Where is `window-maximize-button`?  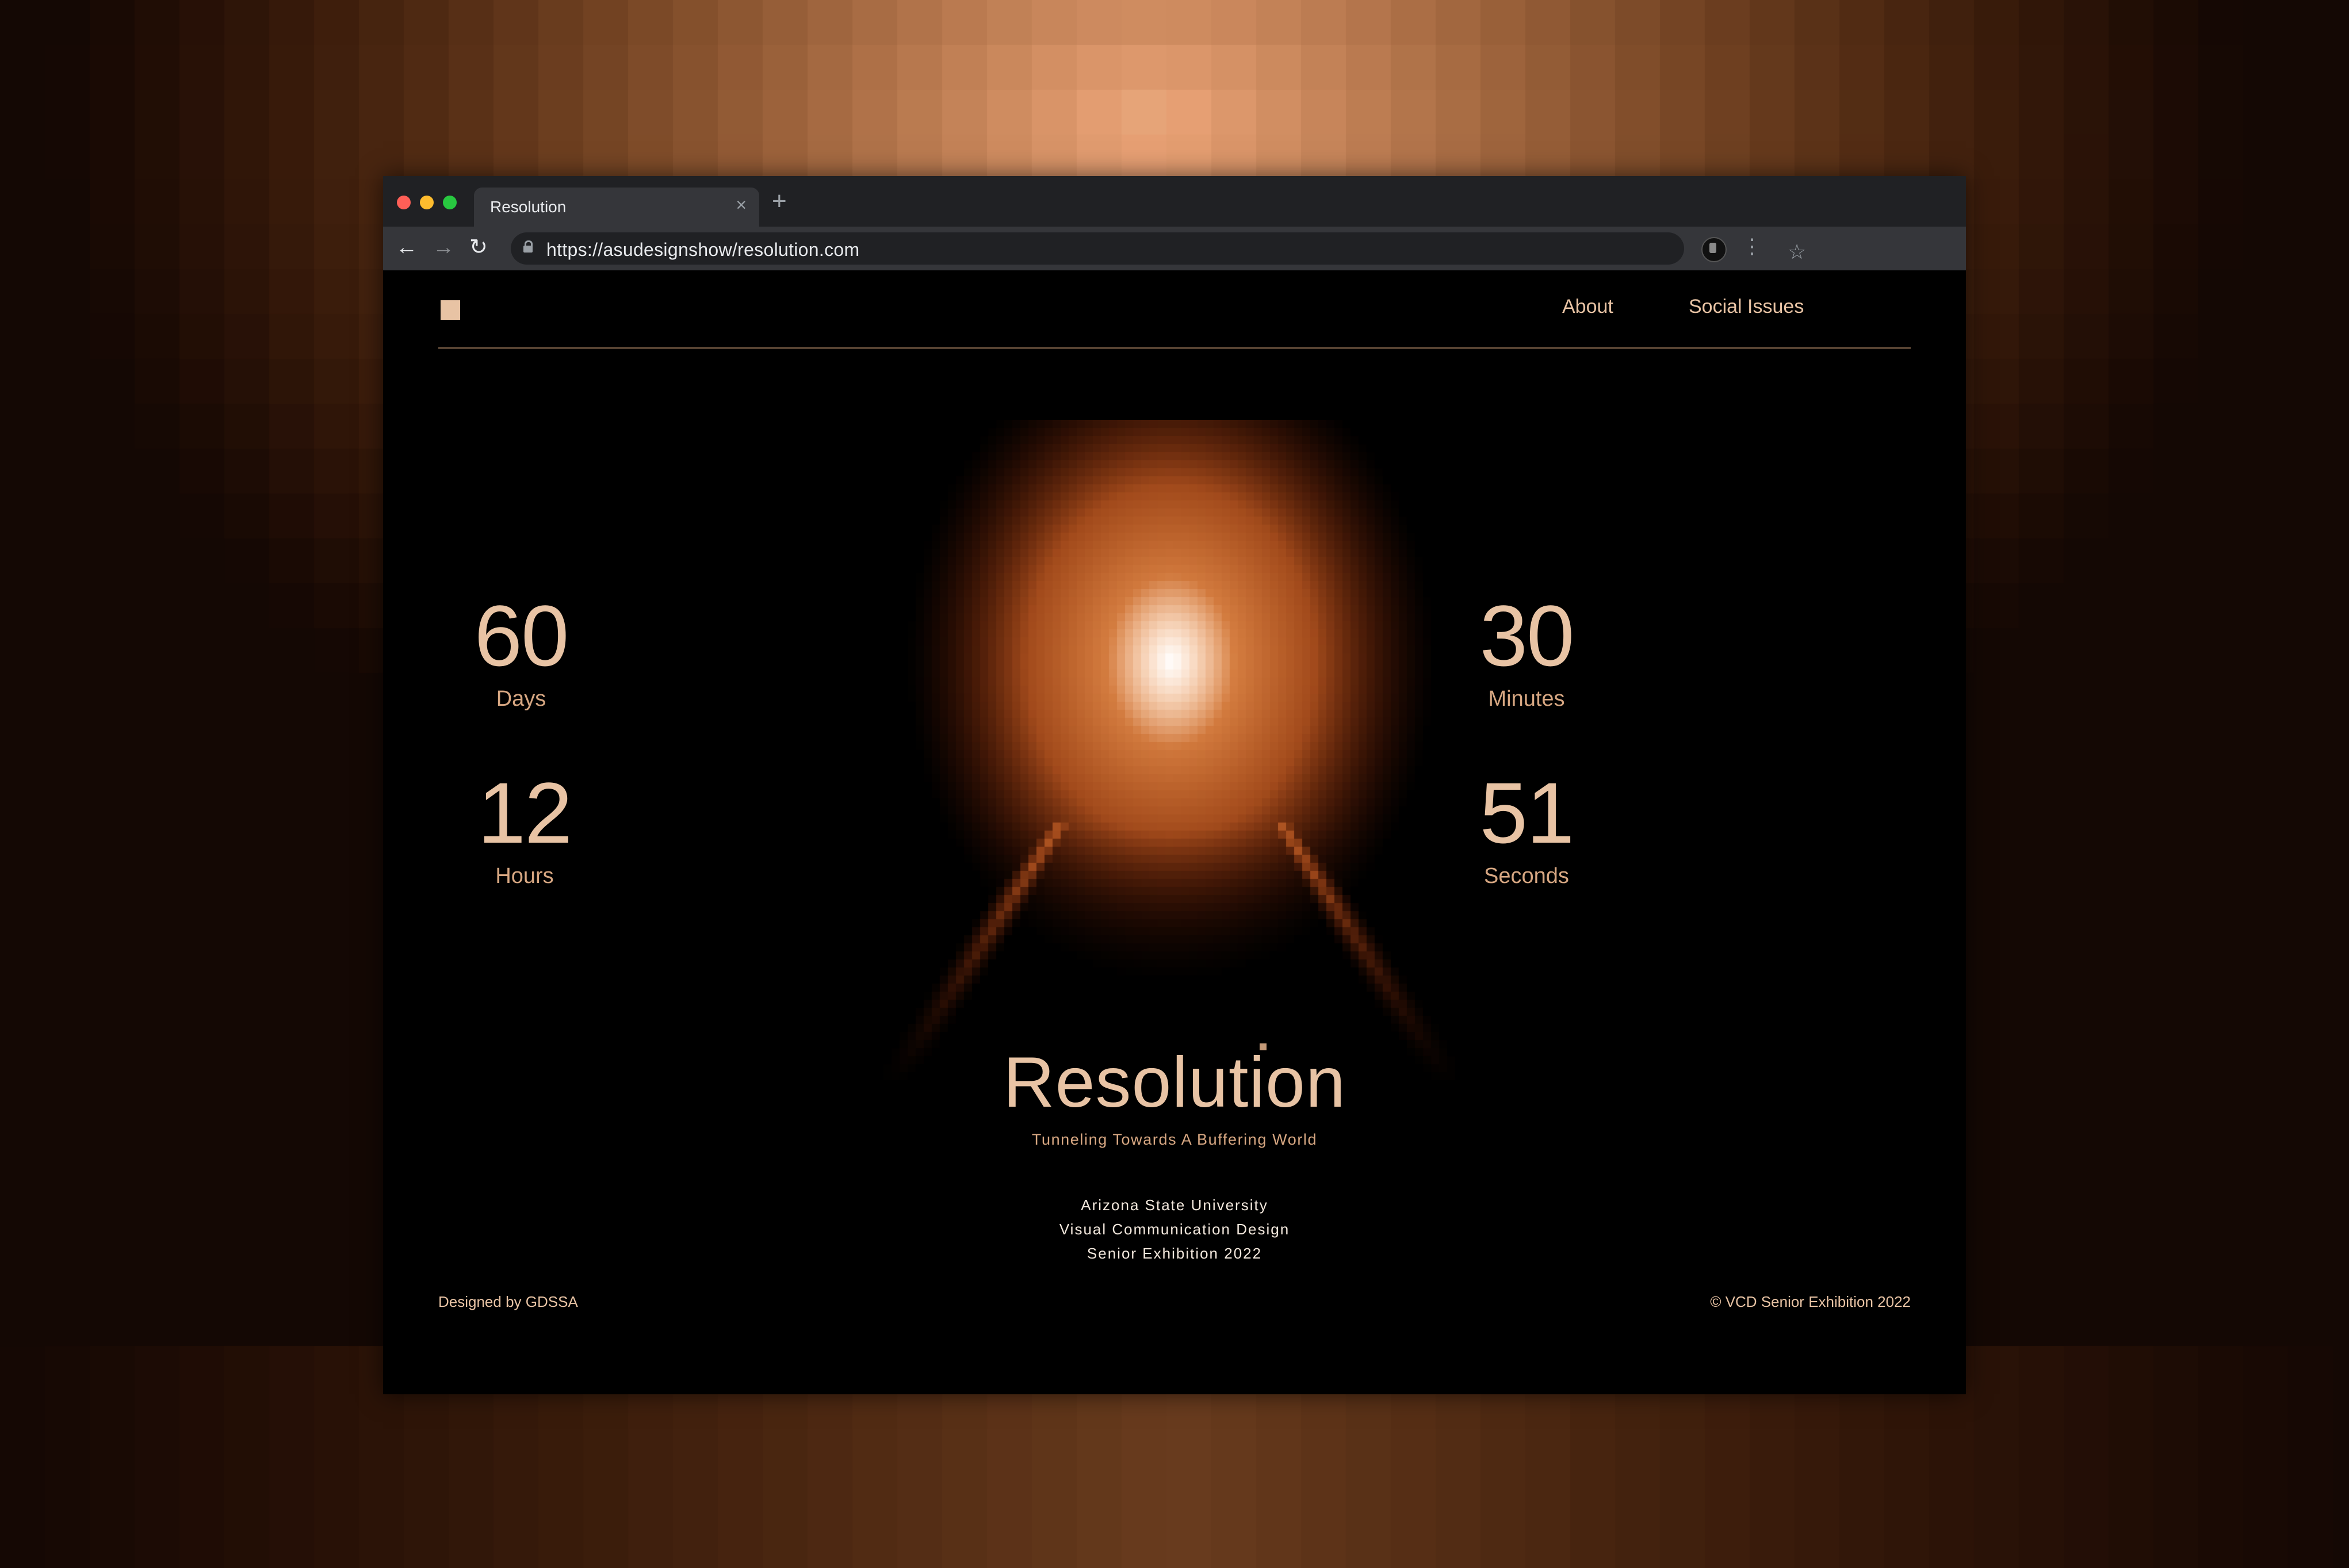 window-maximize-button is located at coordinates (450, 202).